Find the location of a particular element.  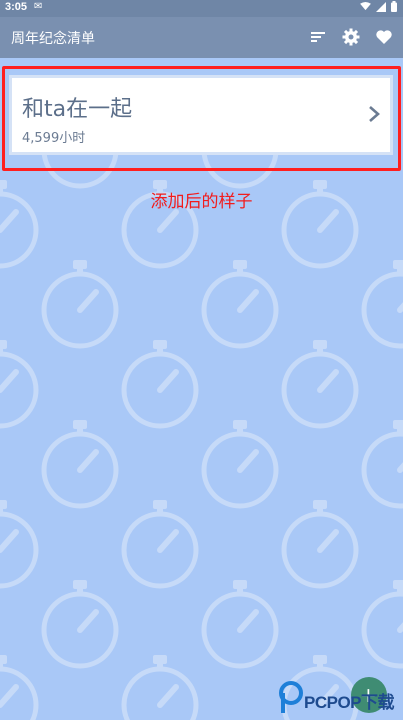

status-icons is located at coordinates (378, 6).